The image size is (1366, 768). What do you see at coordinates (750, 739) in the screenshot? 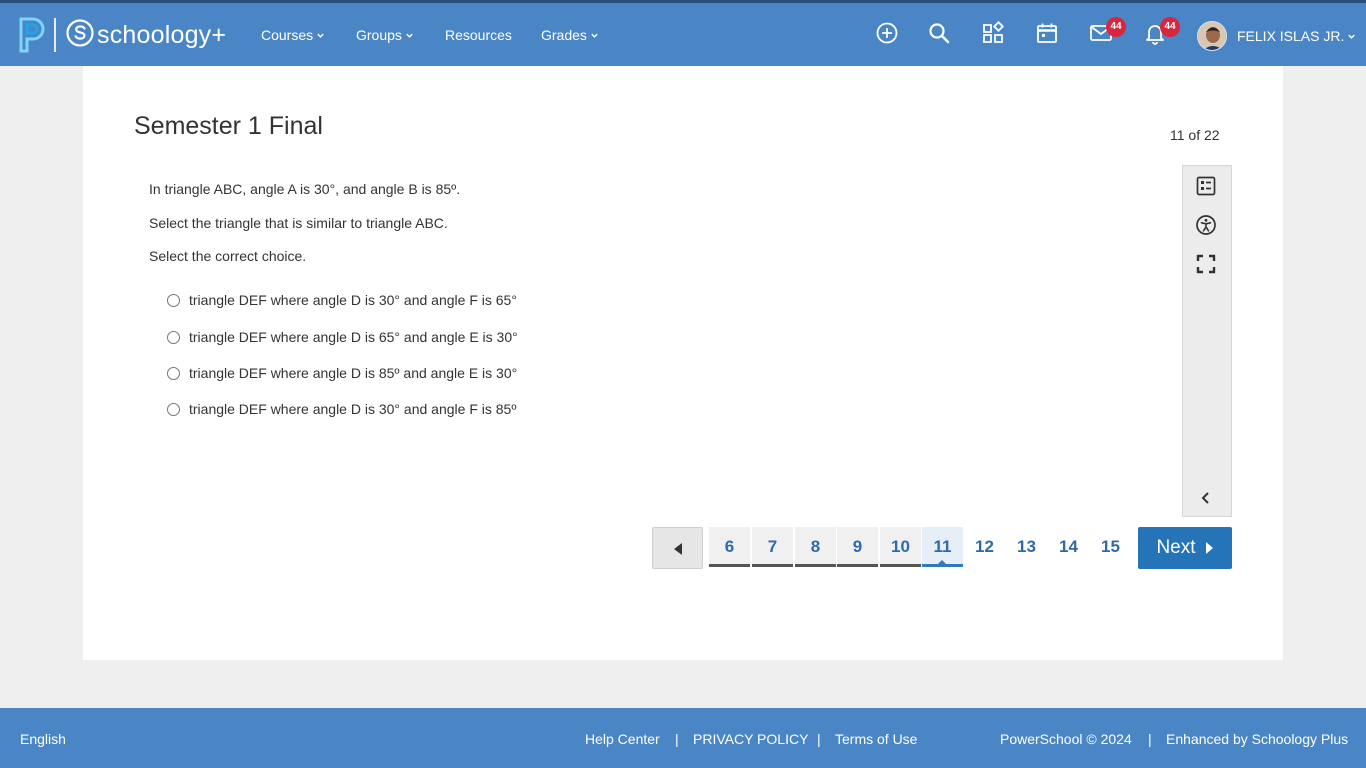
I see `privacy-policy-link: PRIVACY POLICY` at bounding box center [750, 739].